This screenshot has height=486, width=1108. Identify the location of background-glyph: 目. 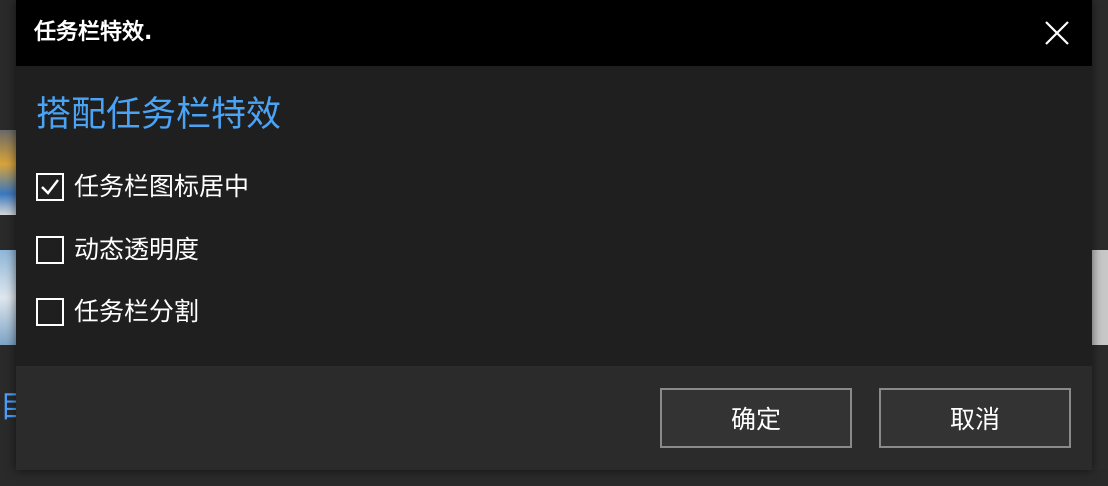
(8, 407).